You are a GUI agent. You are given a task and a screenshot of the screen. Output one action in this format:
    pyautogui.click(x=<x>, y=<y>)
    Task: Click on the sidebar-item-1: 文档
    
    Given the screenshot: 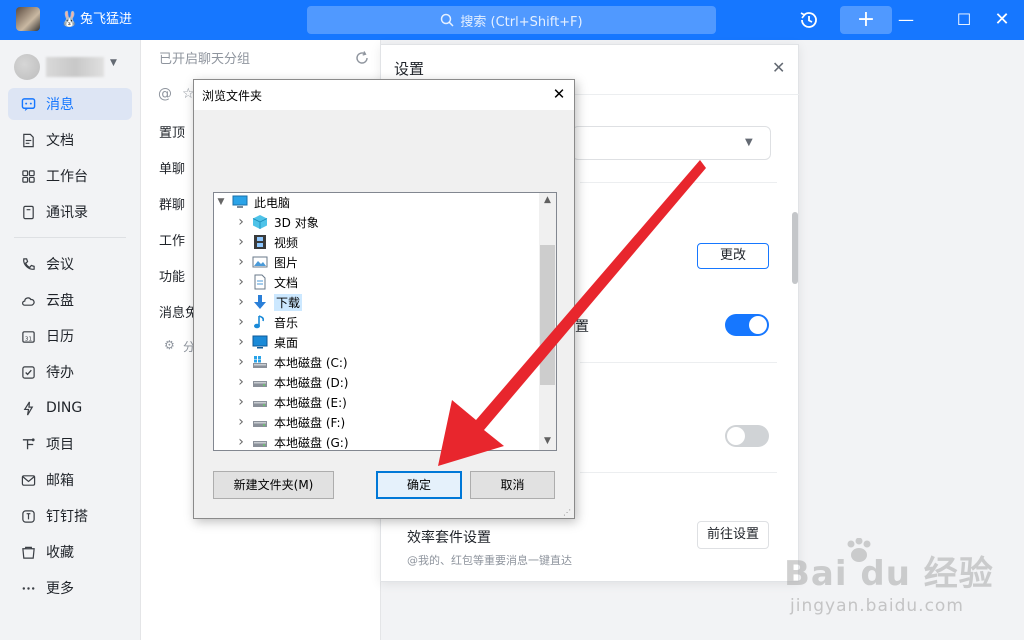 What is the action you would take?
    pyautogui.click(x=70, y=140)
    